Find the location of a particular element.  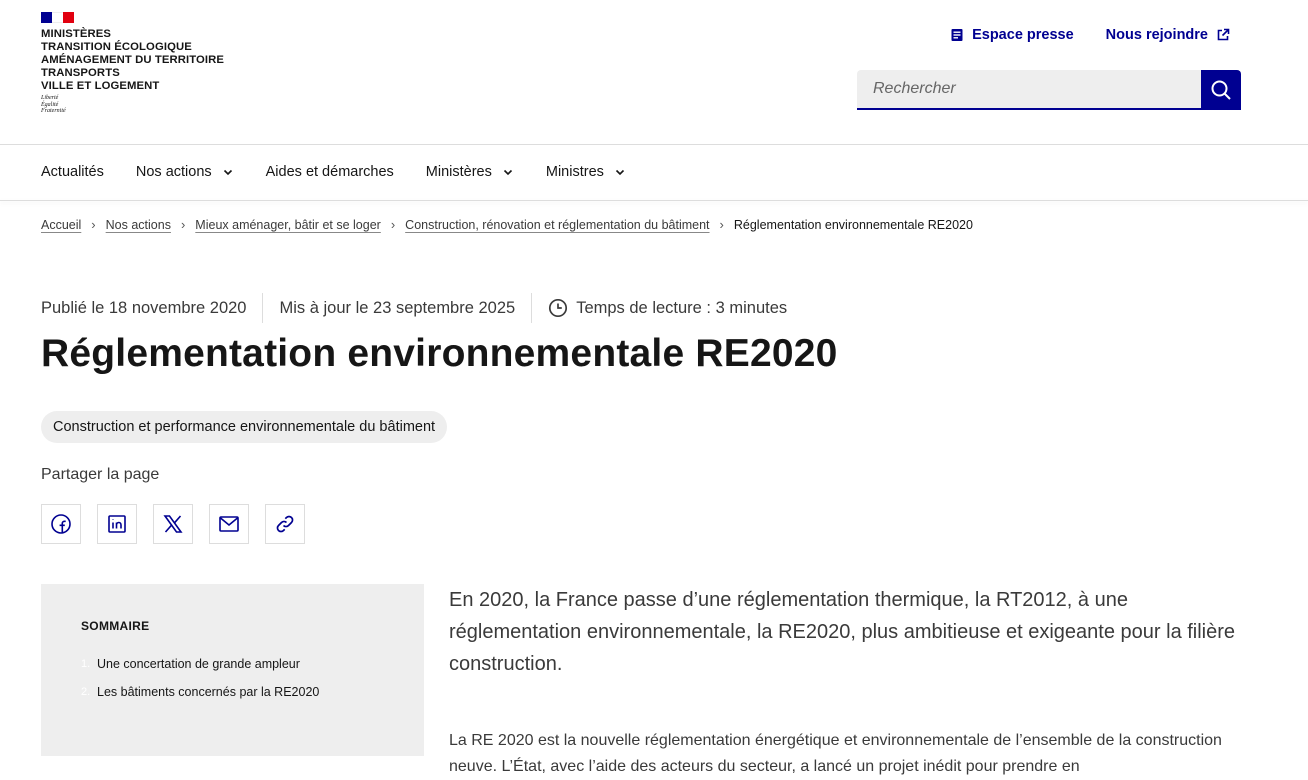

toc-link-consultation: Une concertation de grande ampleur is located at coordinates (198, 664).